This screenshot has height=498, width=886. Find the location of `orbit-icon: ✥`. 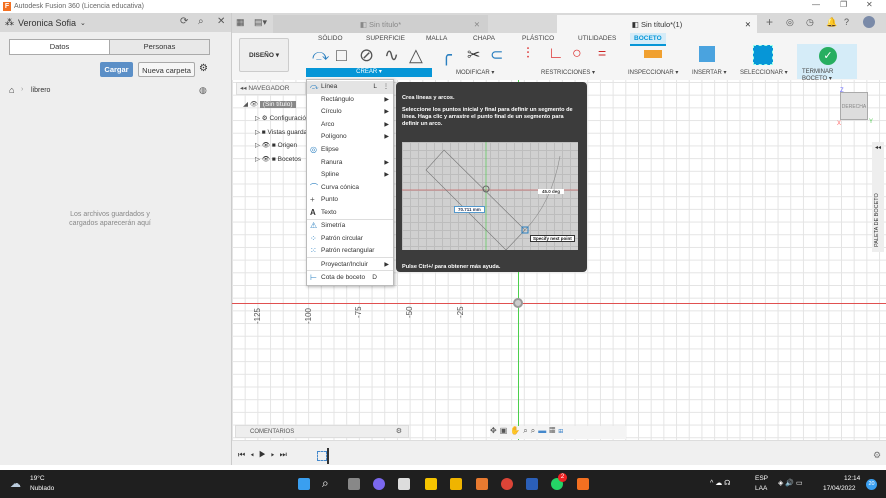

orbit-icon: ✥ is located at coordinates (495, 430).